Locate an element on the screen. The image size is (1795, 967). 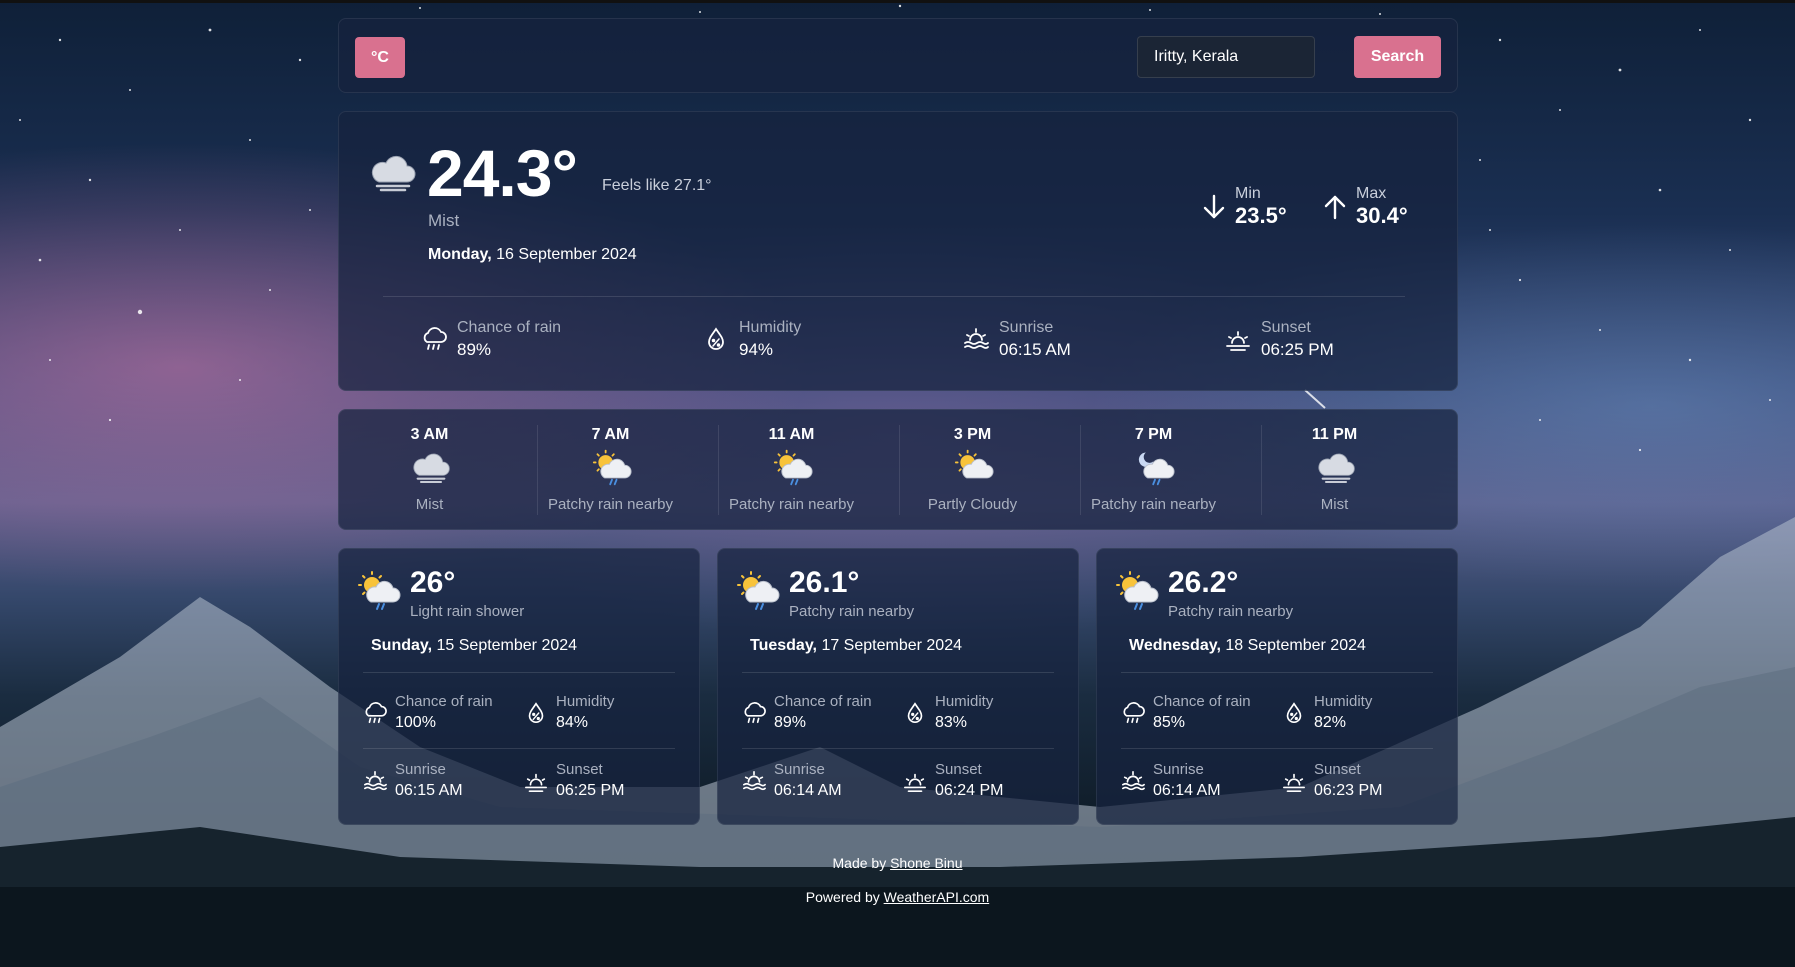
made-by-prefix: Made by is located at coordinates (859, 863).